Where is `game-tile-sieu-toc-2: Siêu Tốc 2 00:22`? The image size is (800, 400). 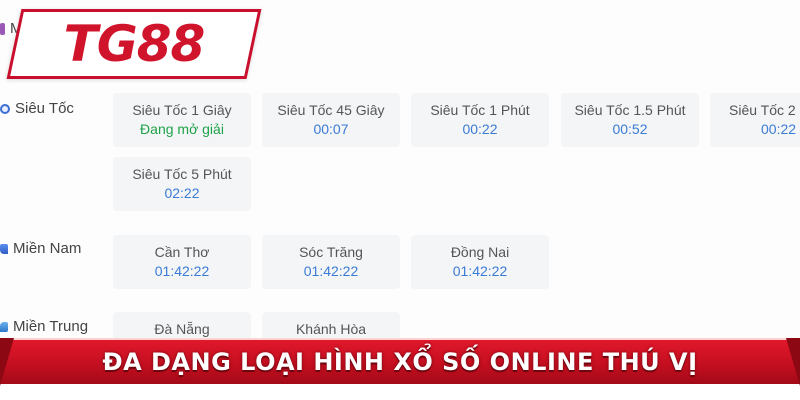 game-tile-sieu-toc-2: Siêu Tốc 2 00:22 is located at coordinates (755, 120).